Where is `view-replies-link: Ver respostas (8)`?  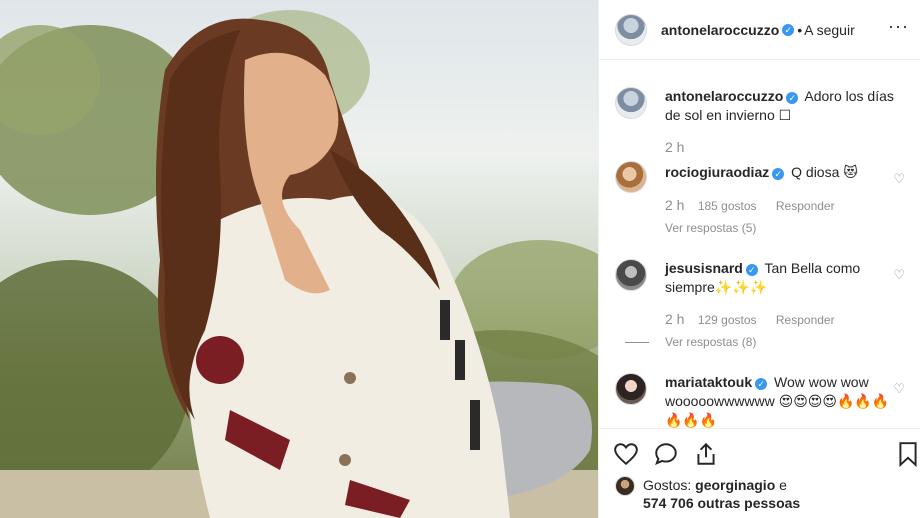 view-replies-link: Ver respostas (8) is located at coordinates (690, 342).